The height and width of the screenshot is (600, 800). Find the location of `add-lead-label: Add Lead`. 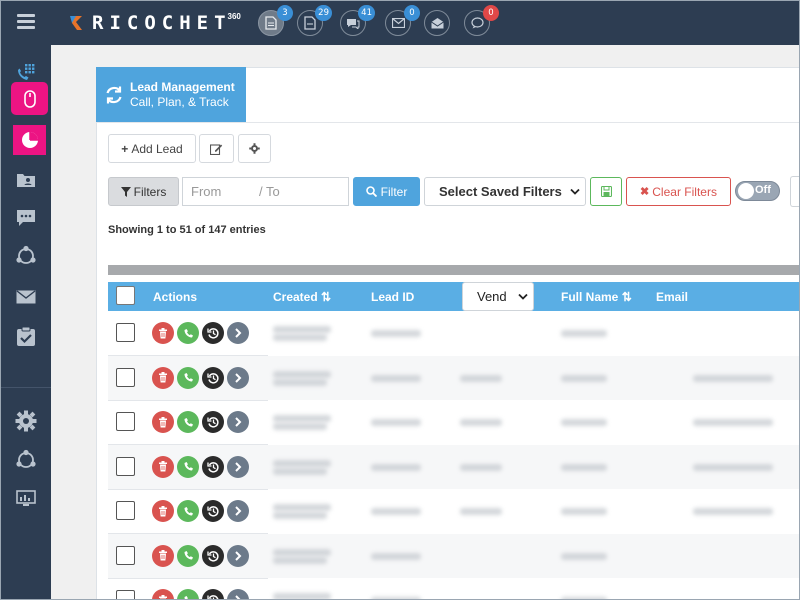

add-lead-label: Add Lead is located at coordinates (157, 148).